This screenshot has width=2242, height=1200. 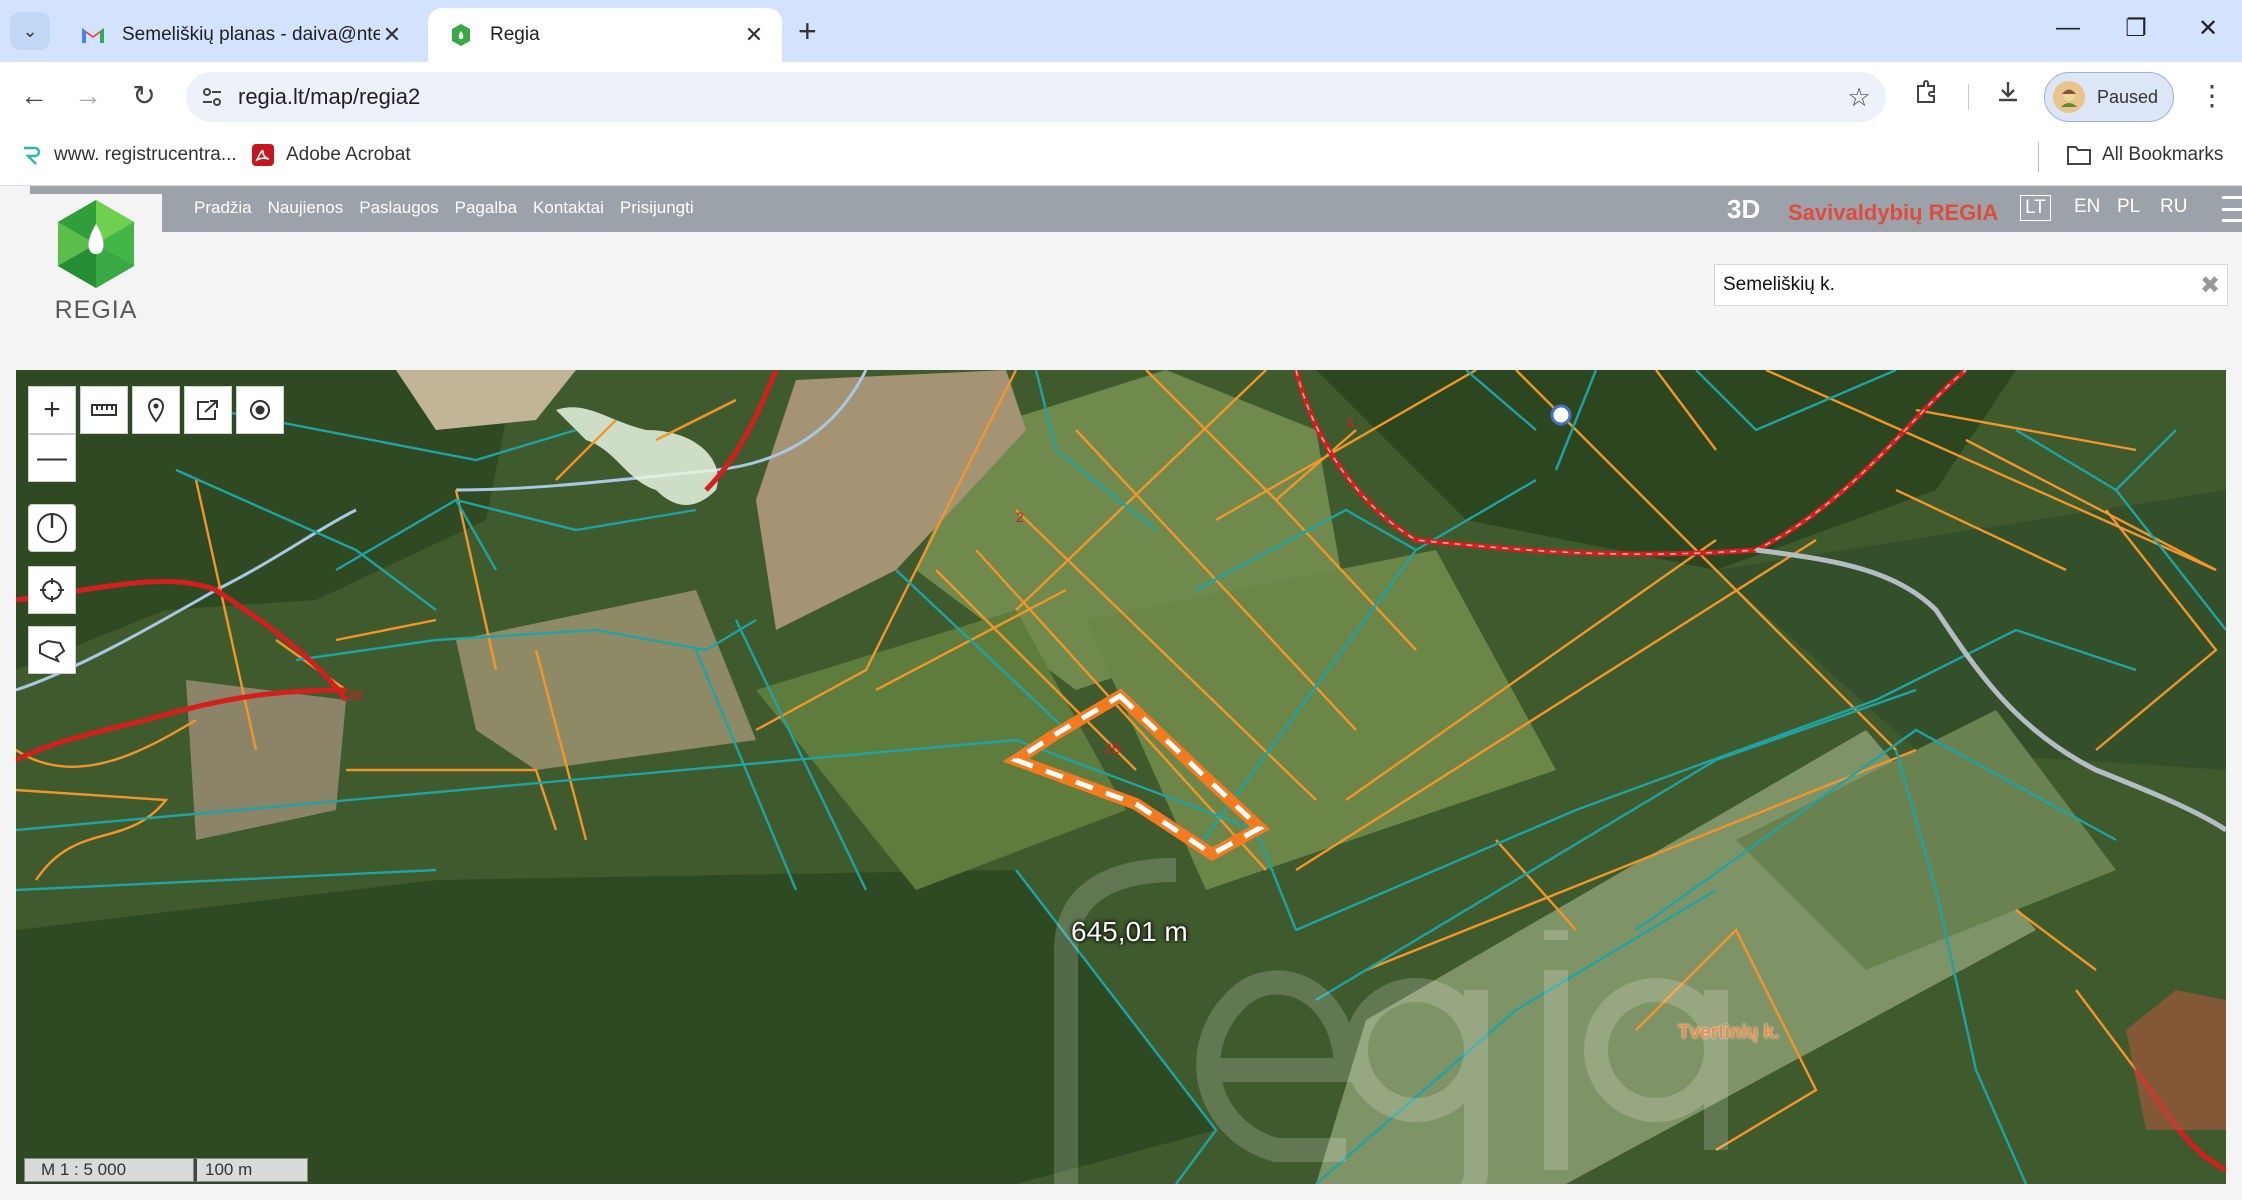 I want to click on tab-gmail: Semeliškių planas - daiva@ntek ✕, so click(x=240, y=35).